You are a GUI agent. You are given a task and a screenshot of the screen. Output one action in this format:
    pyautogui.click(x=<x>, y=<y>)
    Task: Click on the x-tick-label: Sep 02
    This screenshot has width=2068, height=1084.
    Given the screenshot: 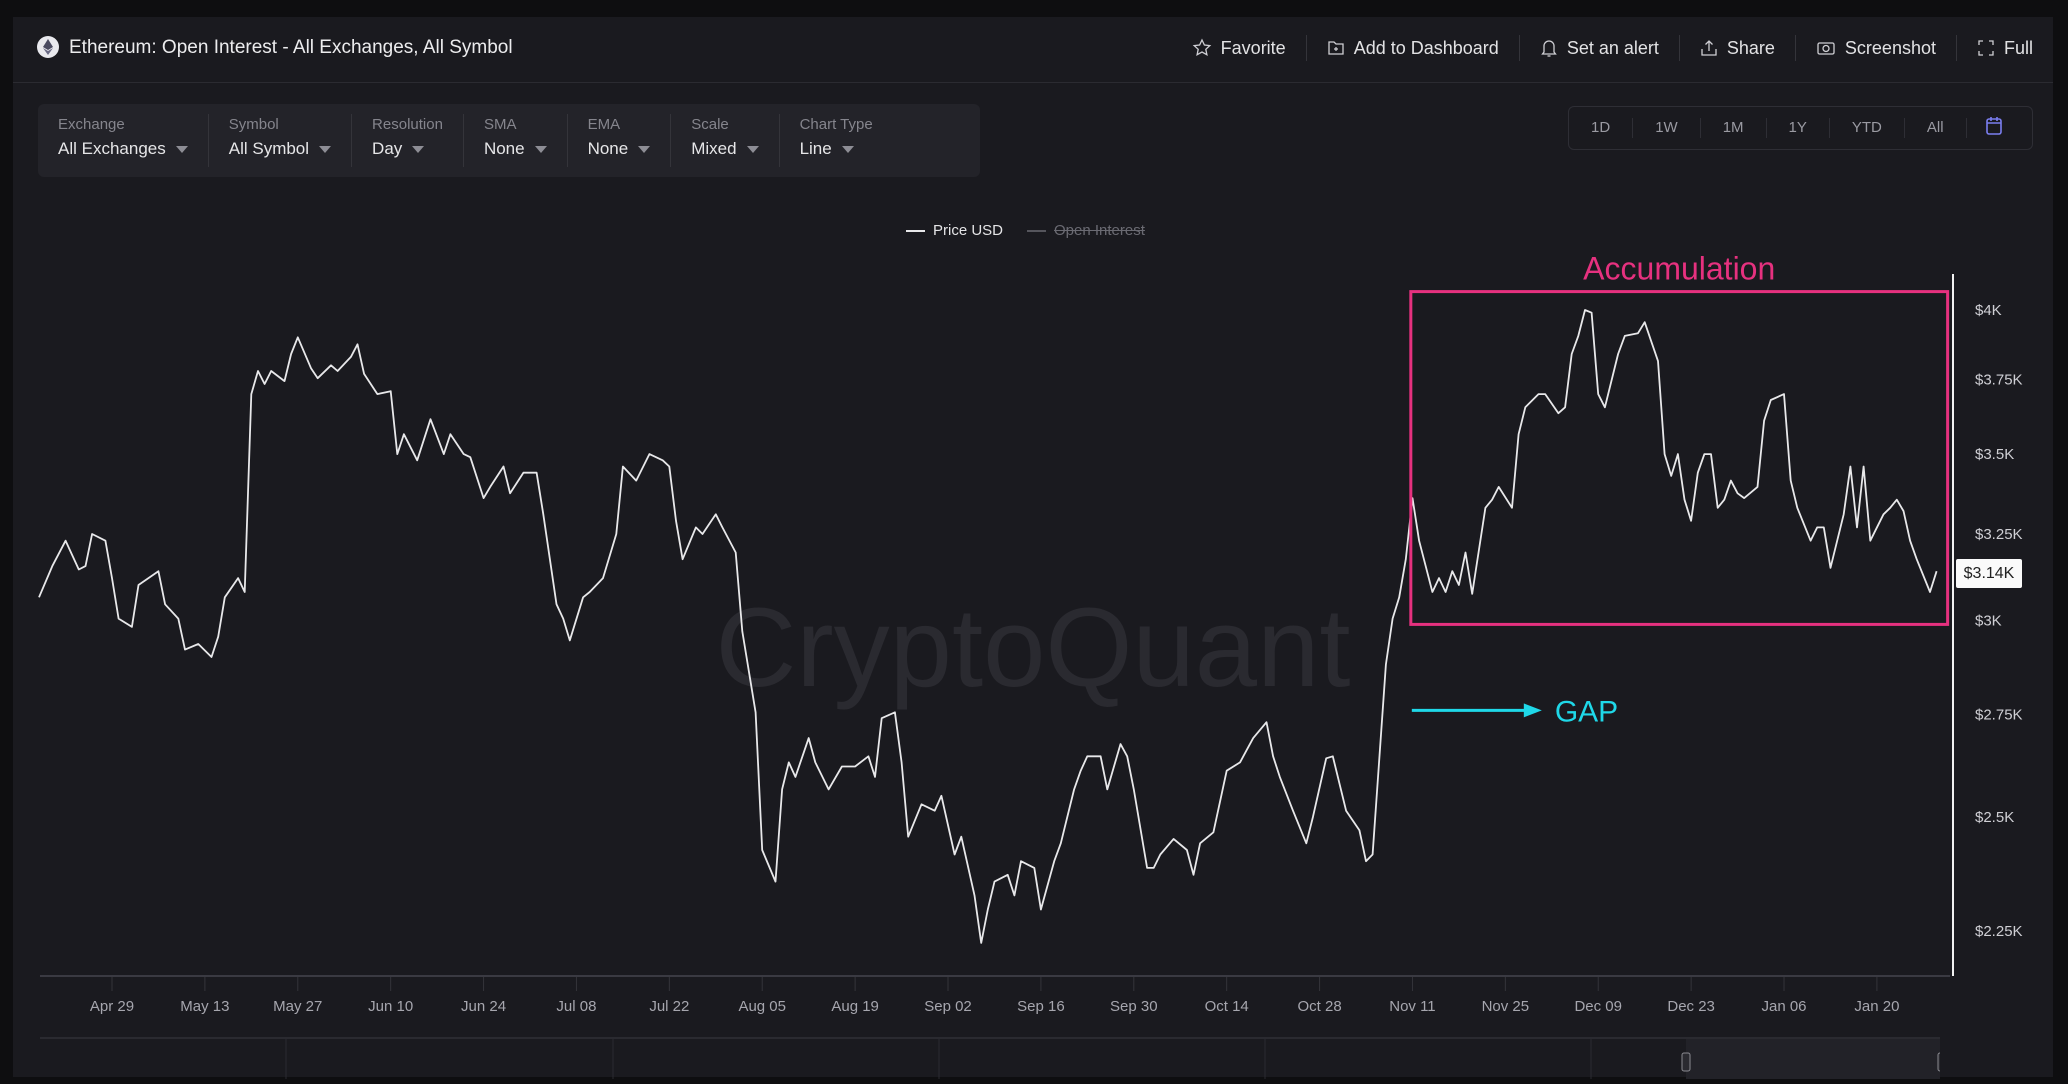 What is the action you would take?
    pyautogui.click(x=948, y=1006)
    